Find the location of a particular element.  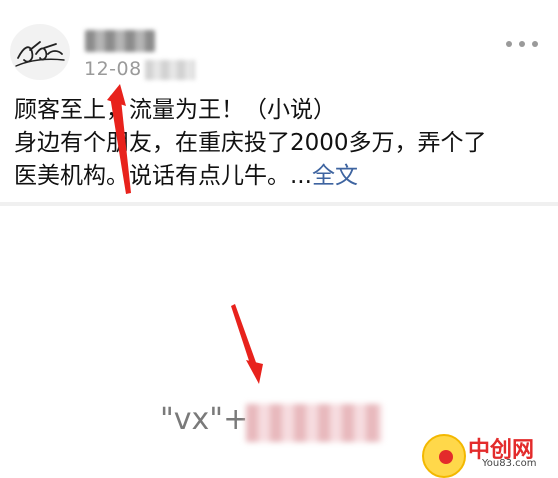

site-watermark: 中创网 You83.com is located at coordinates (485, 454).